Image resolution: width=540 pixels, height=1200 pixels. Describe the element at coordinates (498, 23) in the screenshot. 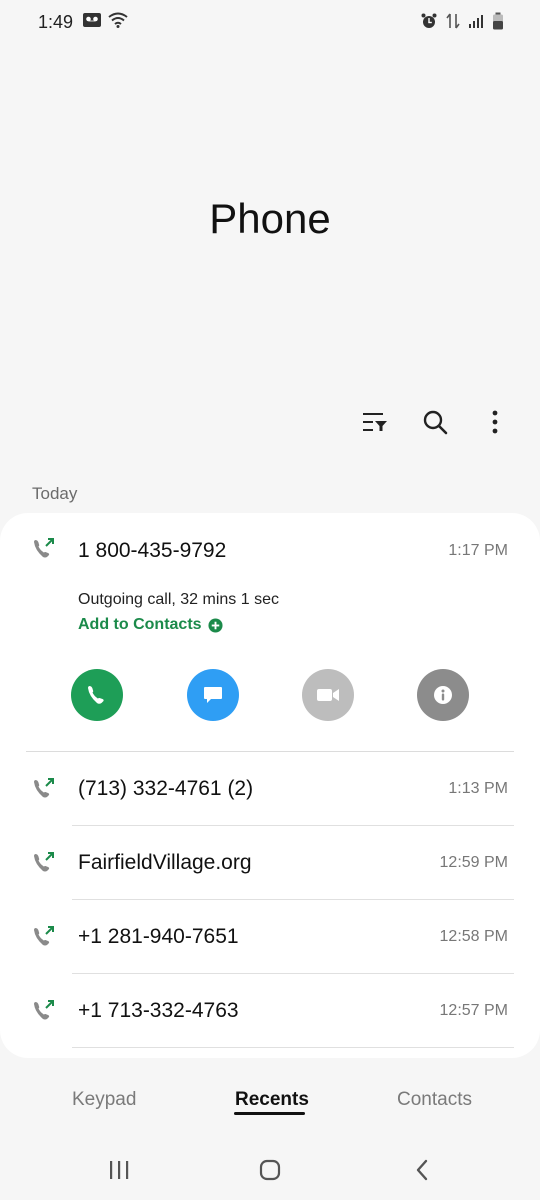

I see `battery-icon` at that location.